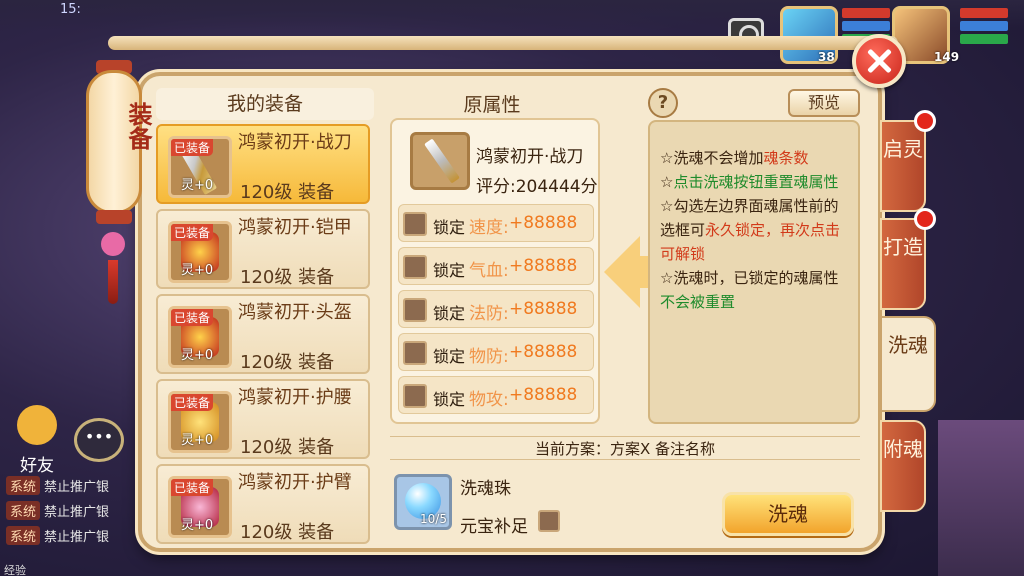 The image size is (1024, 576). Describe the element at coordinates (879, 61) in the screenshot. I see `close-button` at that location.